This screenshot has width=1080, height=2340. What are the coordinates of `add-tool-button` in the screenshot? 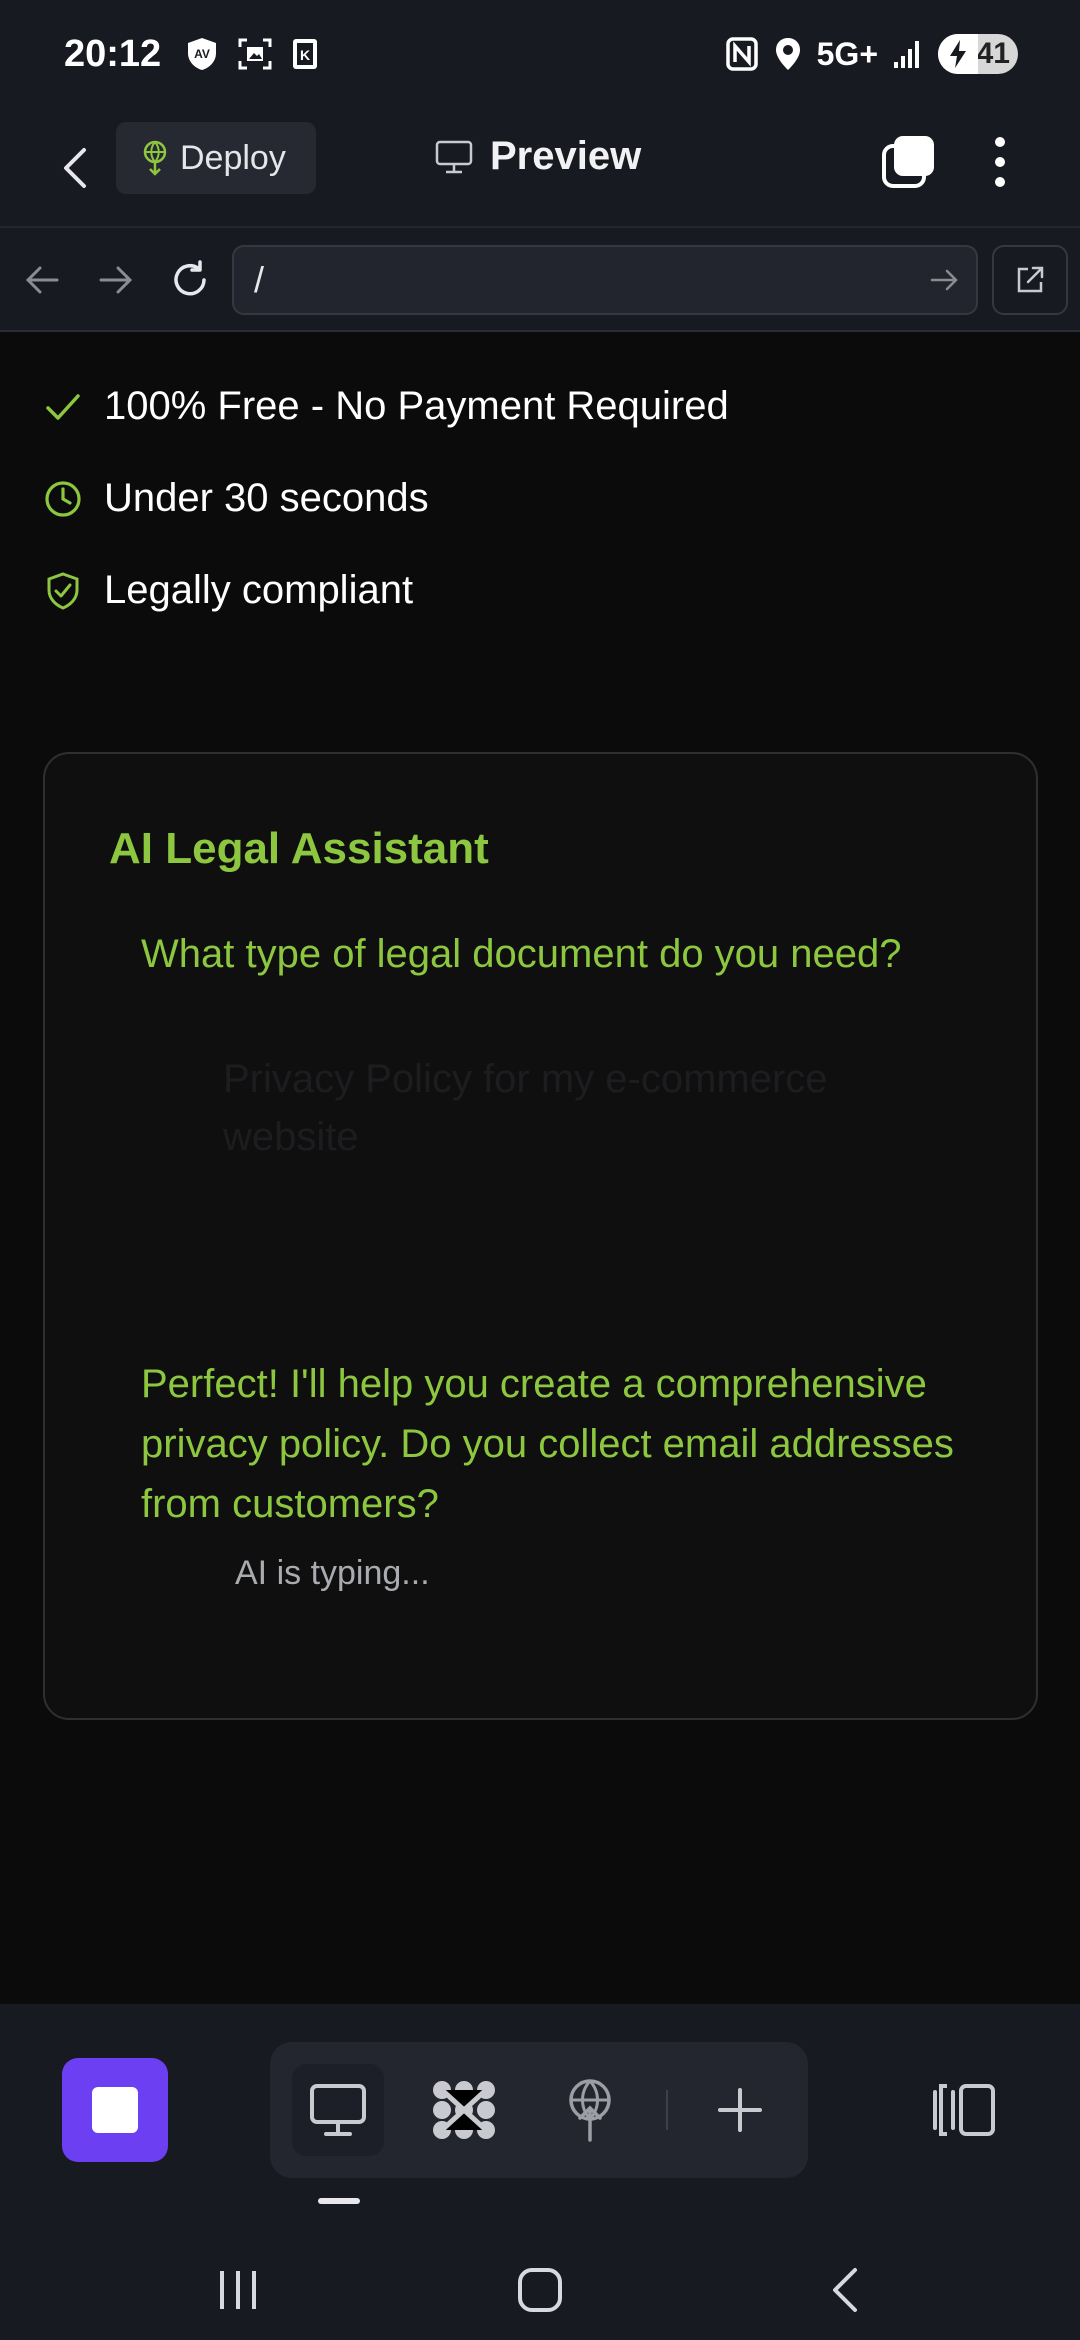 It's located at (740, 2110).